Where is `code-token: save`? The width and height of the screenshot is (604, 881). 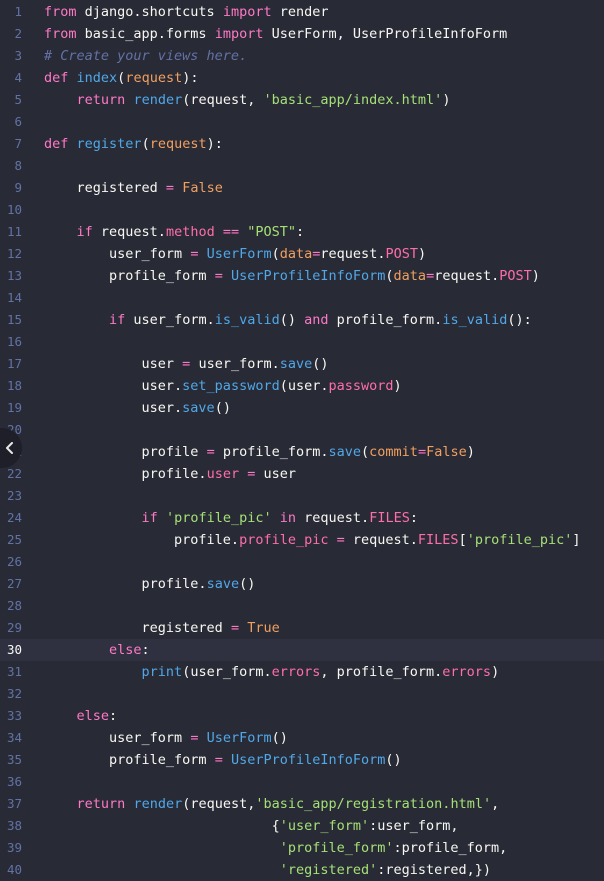 code-token: save is located at coordinates (345, 452).